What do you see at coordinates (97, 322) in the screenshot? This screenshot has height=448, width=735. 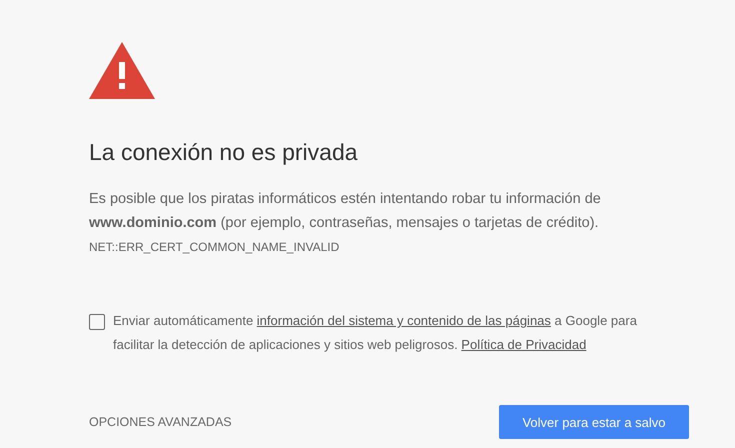 I see `checkbox` at bounding box center [97, 322].